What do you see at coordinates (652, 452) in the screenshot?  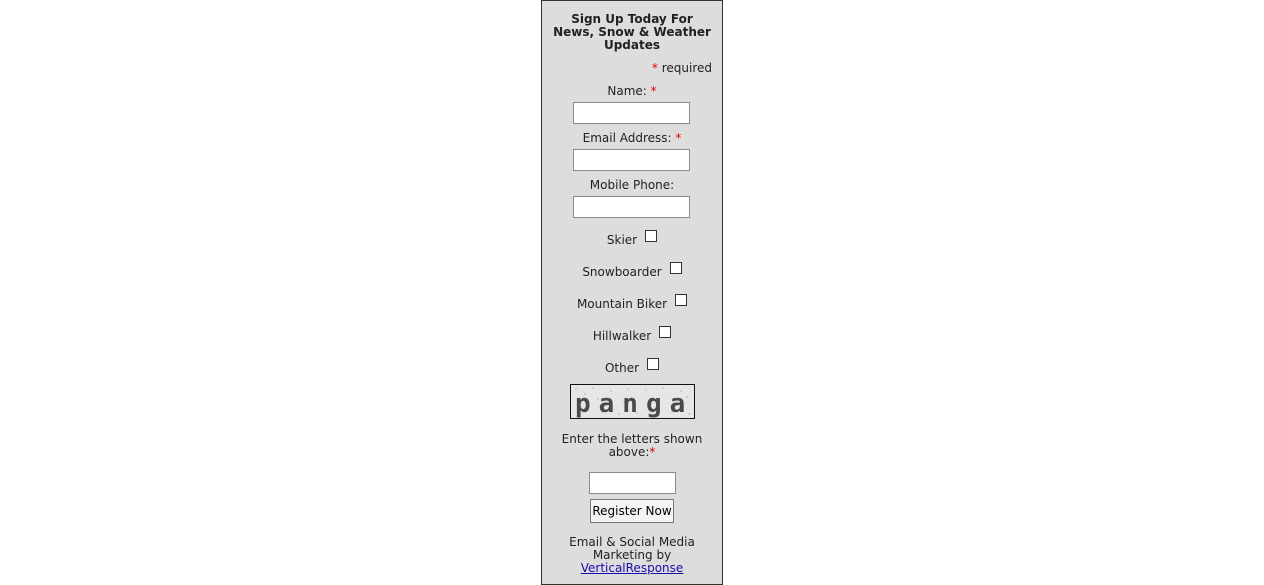 I see `captcha-required-star: *` at bounding box center [652, 452].